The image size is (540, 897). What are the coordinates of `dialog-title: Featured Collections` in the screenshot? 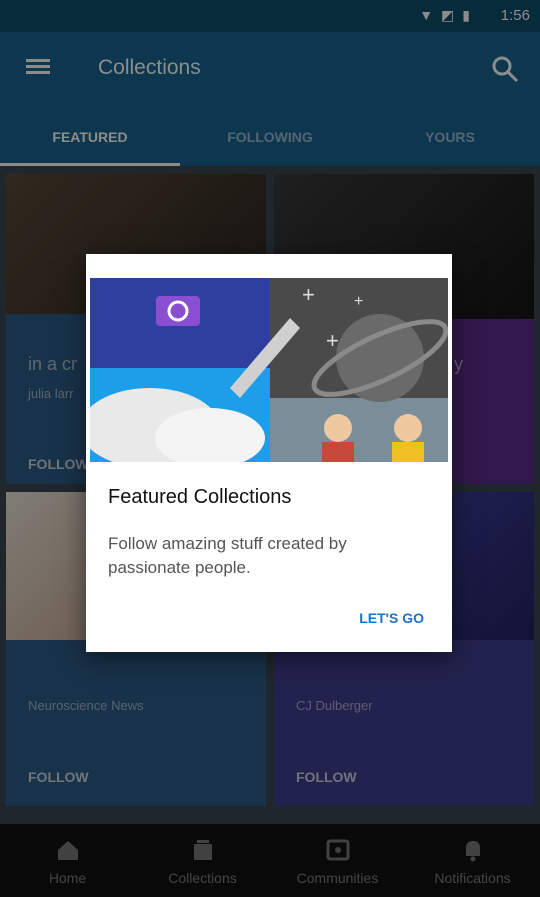 It's located at (200, 497).